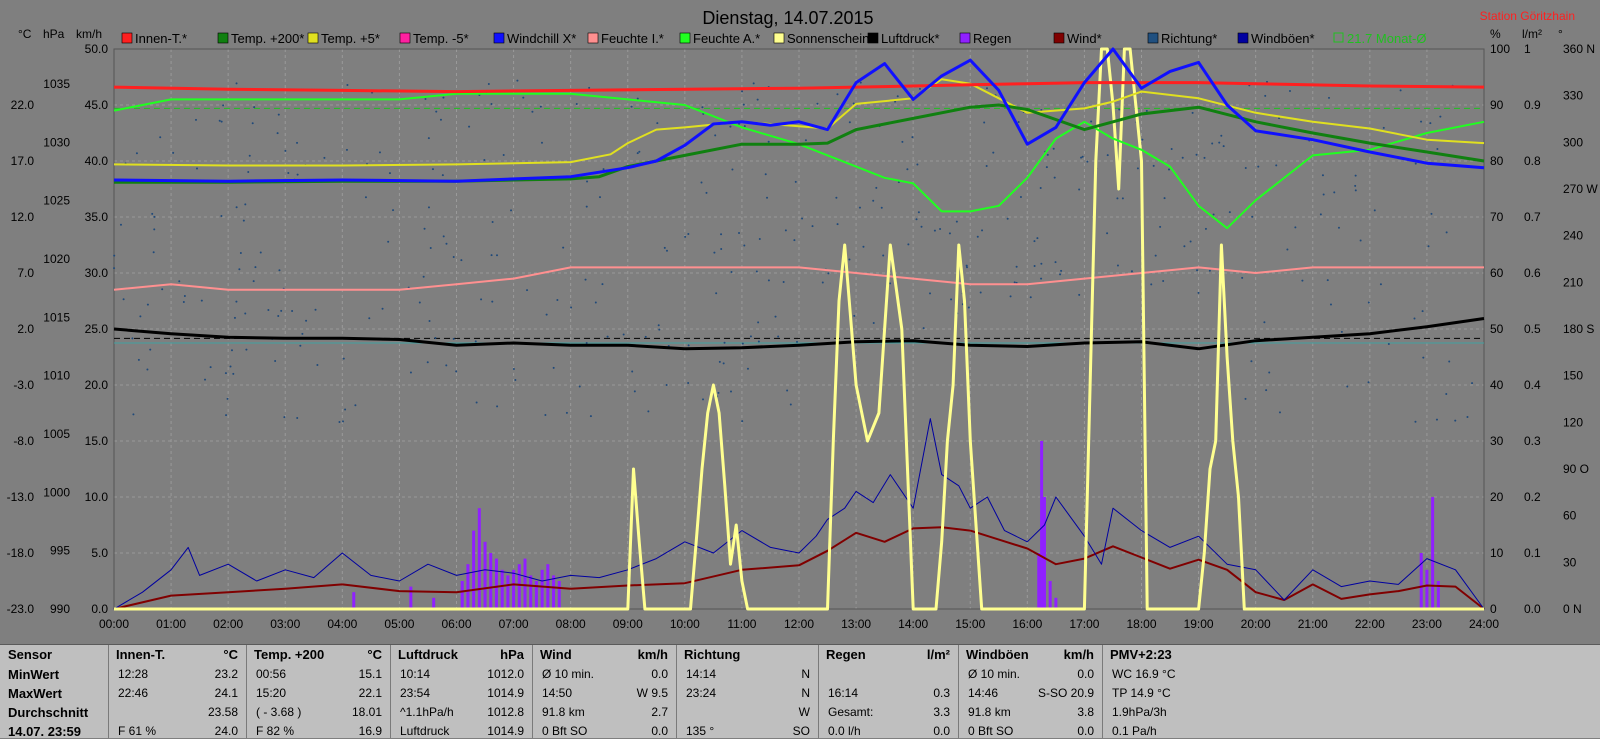 This screenshot has height=739, width=1600. I want to click on table-cell-label: F 61 %, so click(137, 731).